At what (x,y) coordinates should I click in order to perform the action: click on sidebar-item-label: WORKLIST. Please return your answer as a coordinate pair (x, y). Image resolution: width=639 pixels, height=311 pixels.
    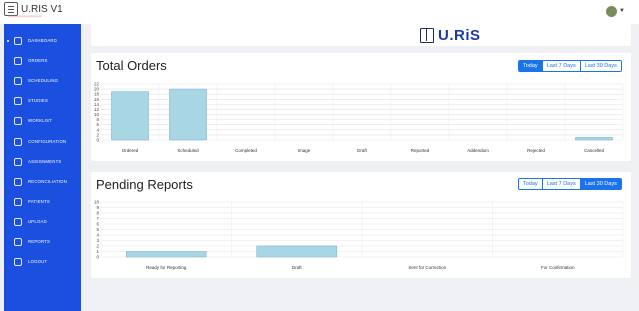
    Looking at the image, I should click on (40, 121).